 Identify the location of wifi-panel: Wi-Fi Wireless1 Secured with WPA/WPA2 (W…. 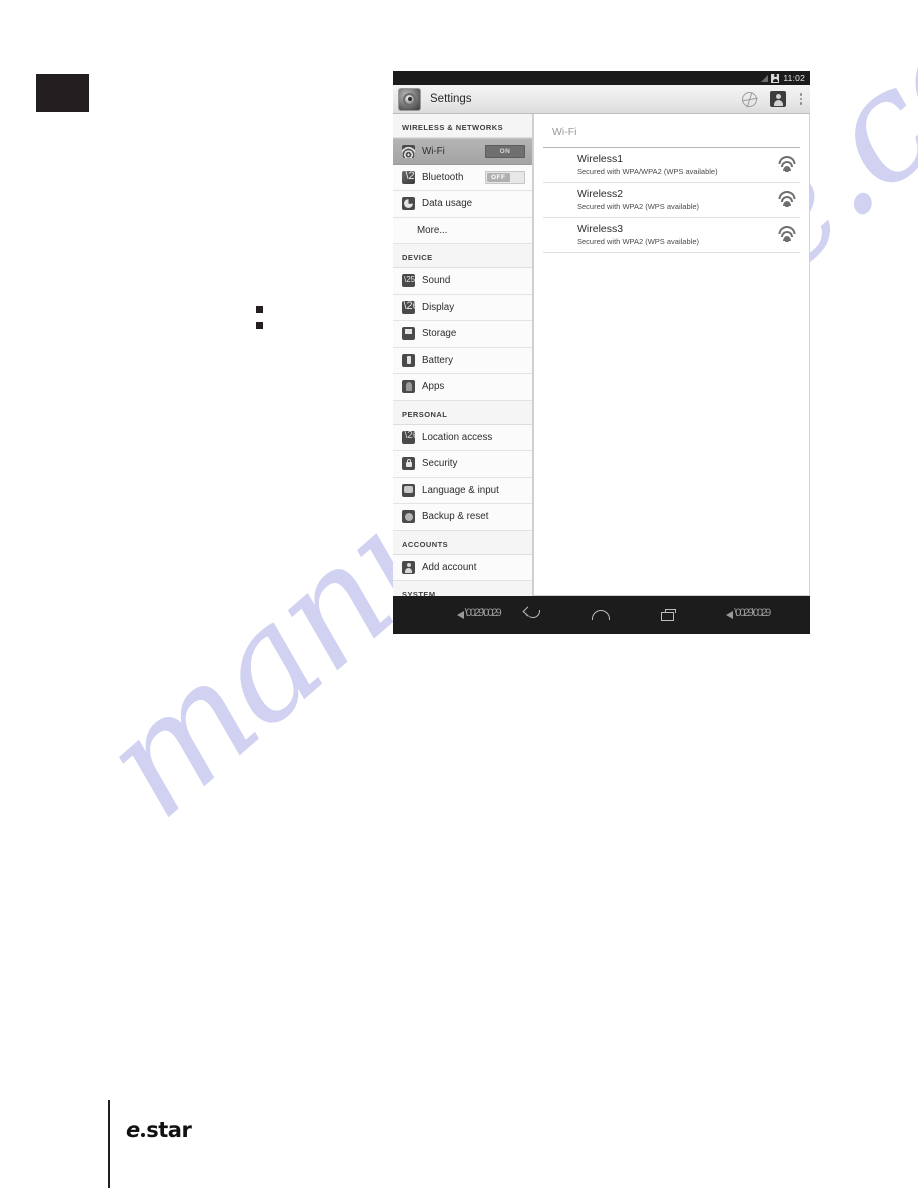
(671, 355).